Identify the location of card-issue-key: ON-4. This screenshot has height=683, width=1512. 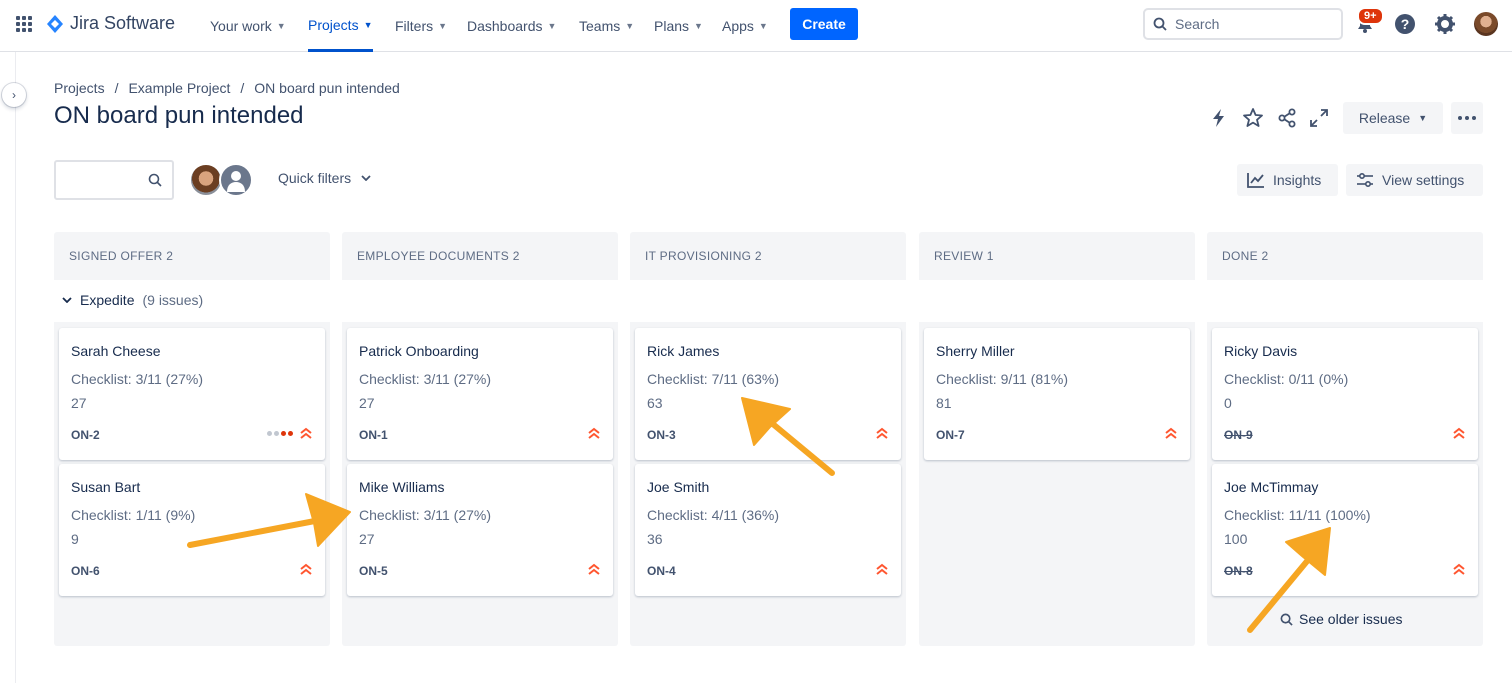
(661, 571).